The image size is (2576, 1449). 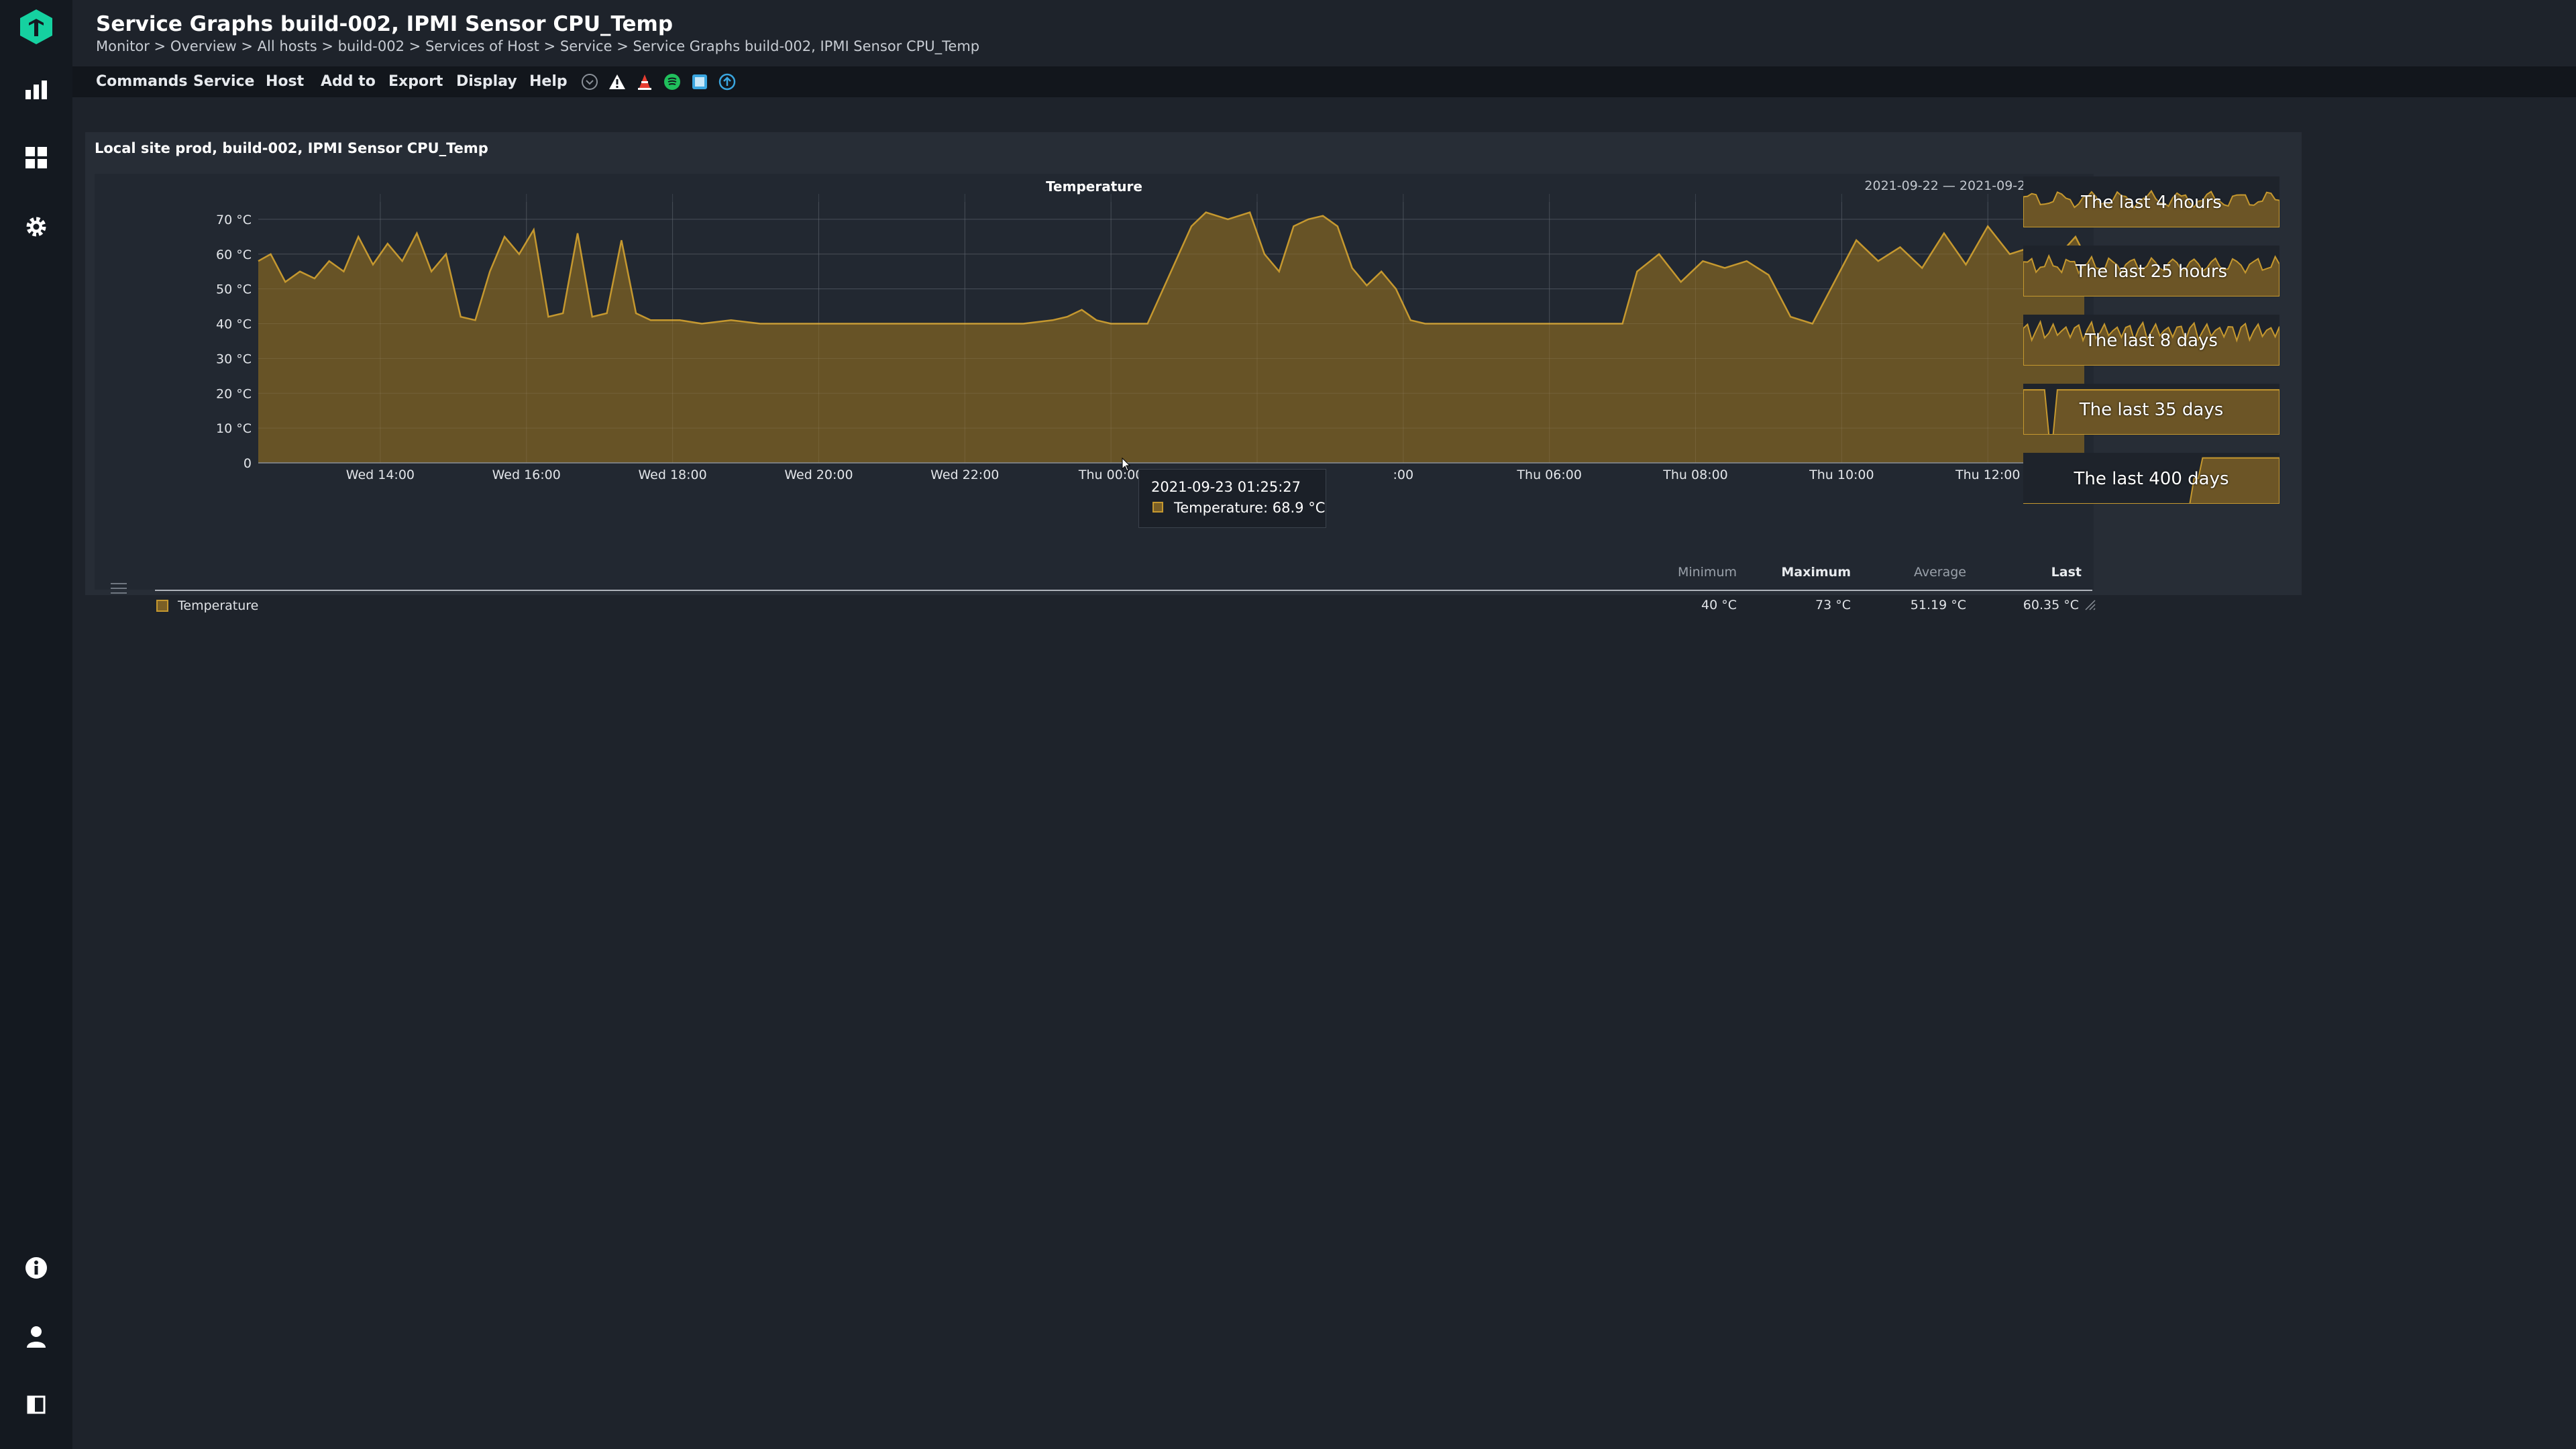 I want to click on info-icon, so click(x=36, y=1268).